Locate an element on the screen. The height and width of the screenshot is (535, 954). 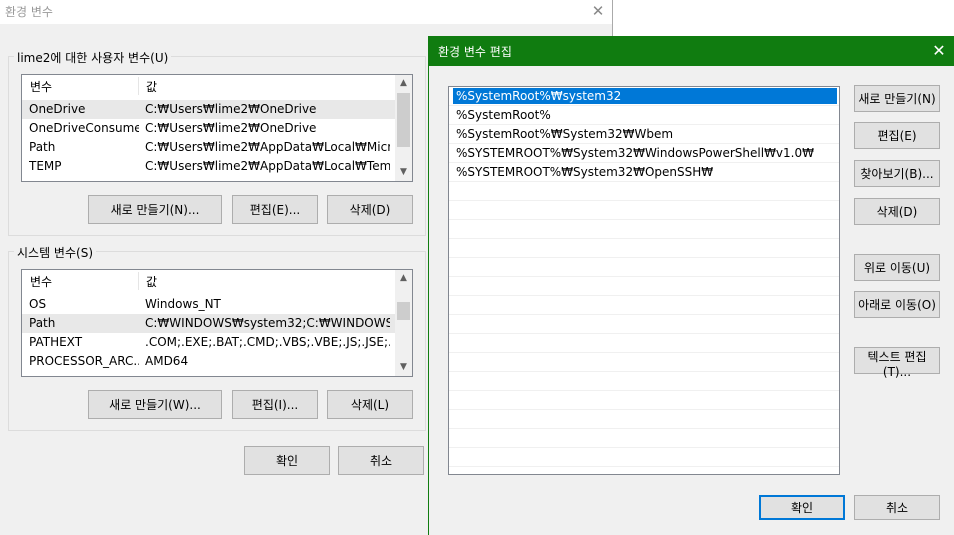
path-entry-text: %SystemRoot%₩system32 is located at coordinates (645, 96).